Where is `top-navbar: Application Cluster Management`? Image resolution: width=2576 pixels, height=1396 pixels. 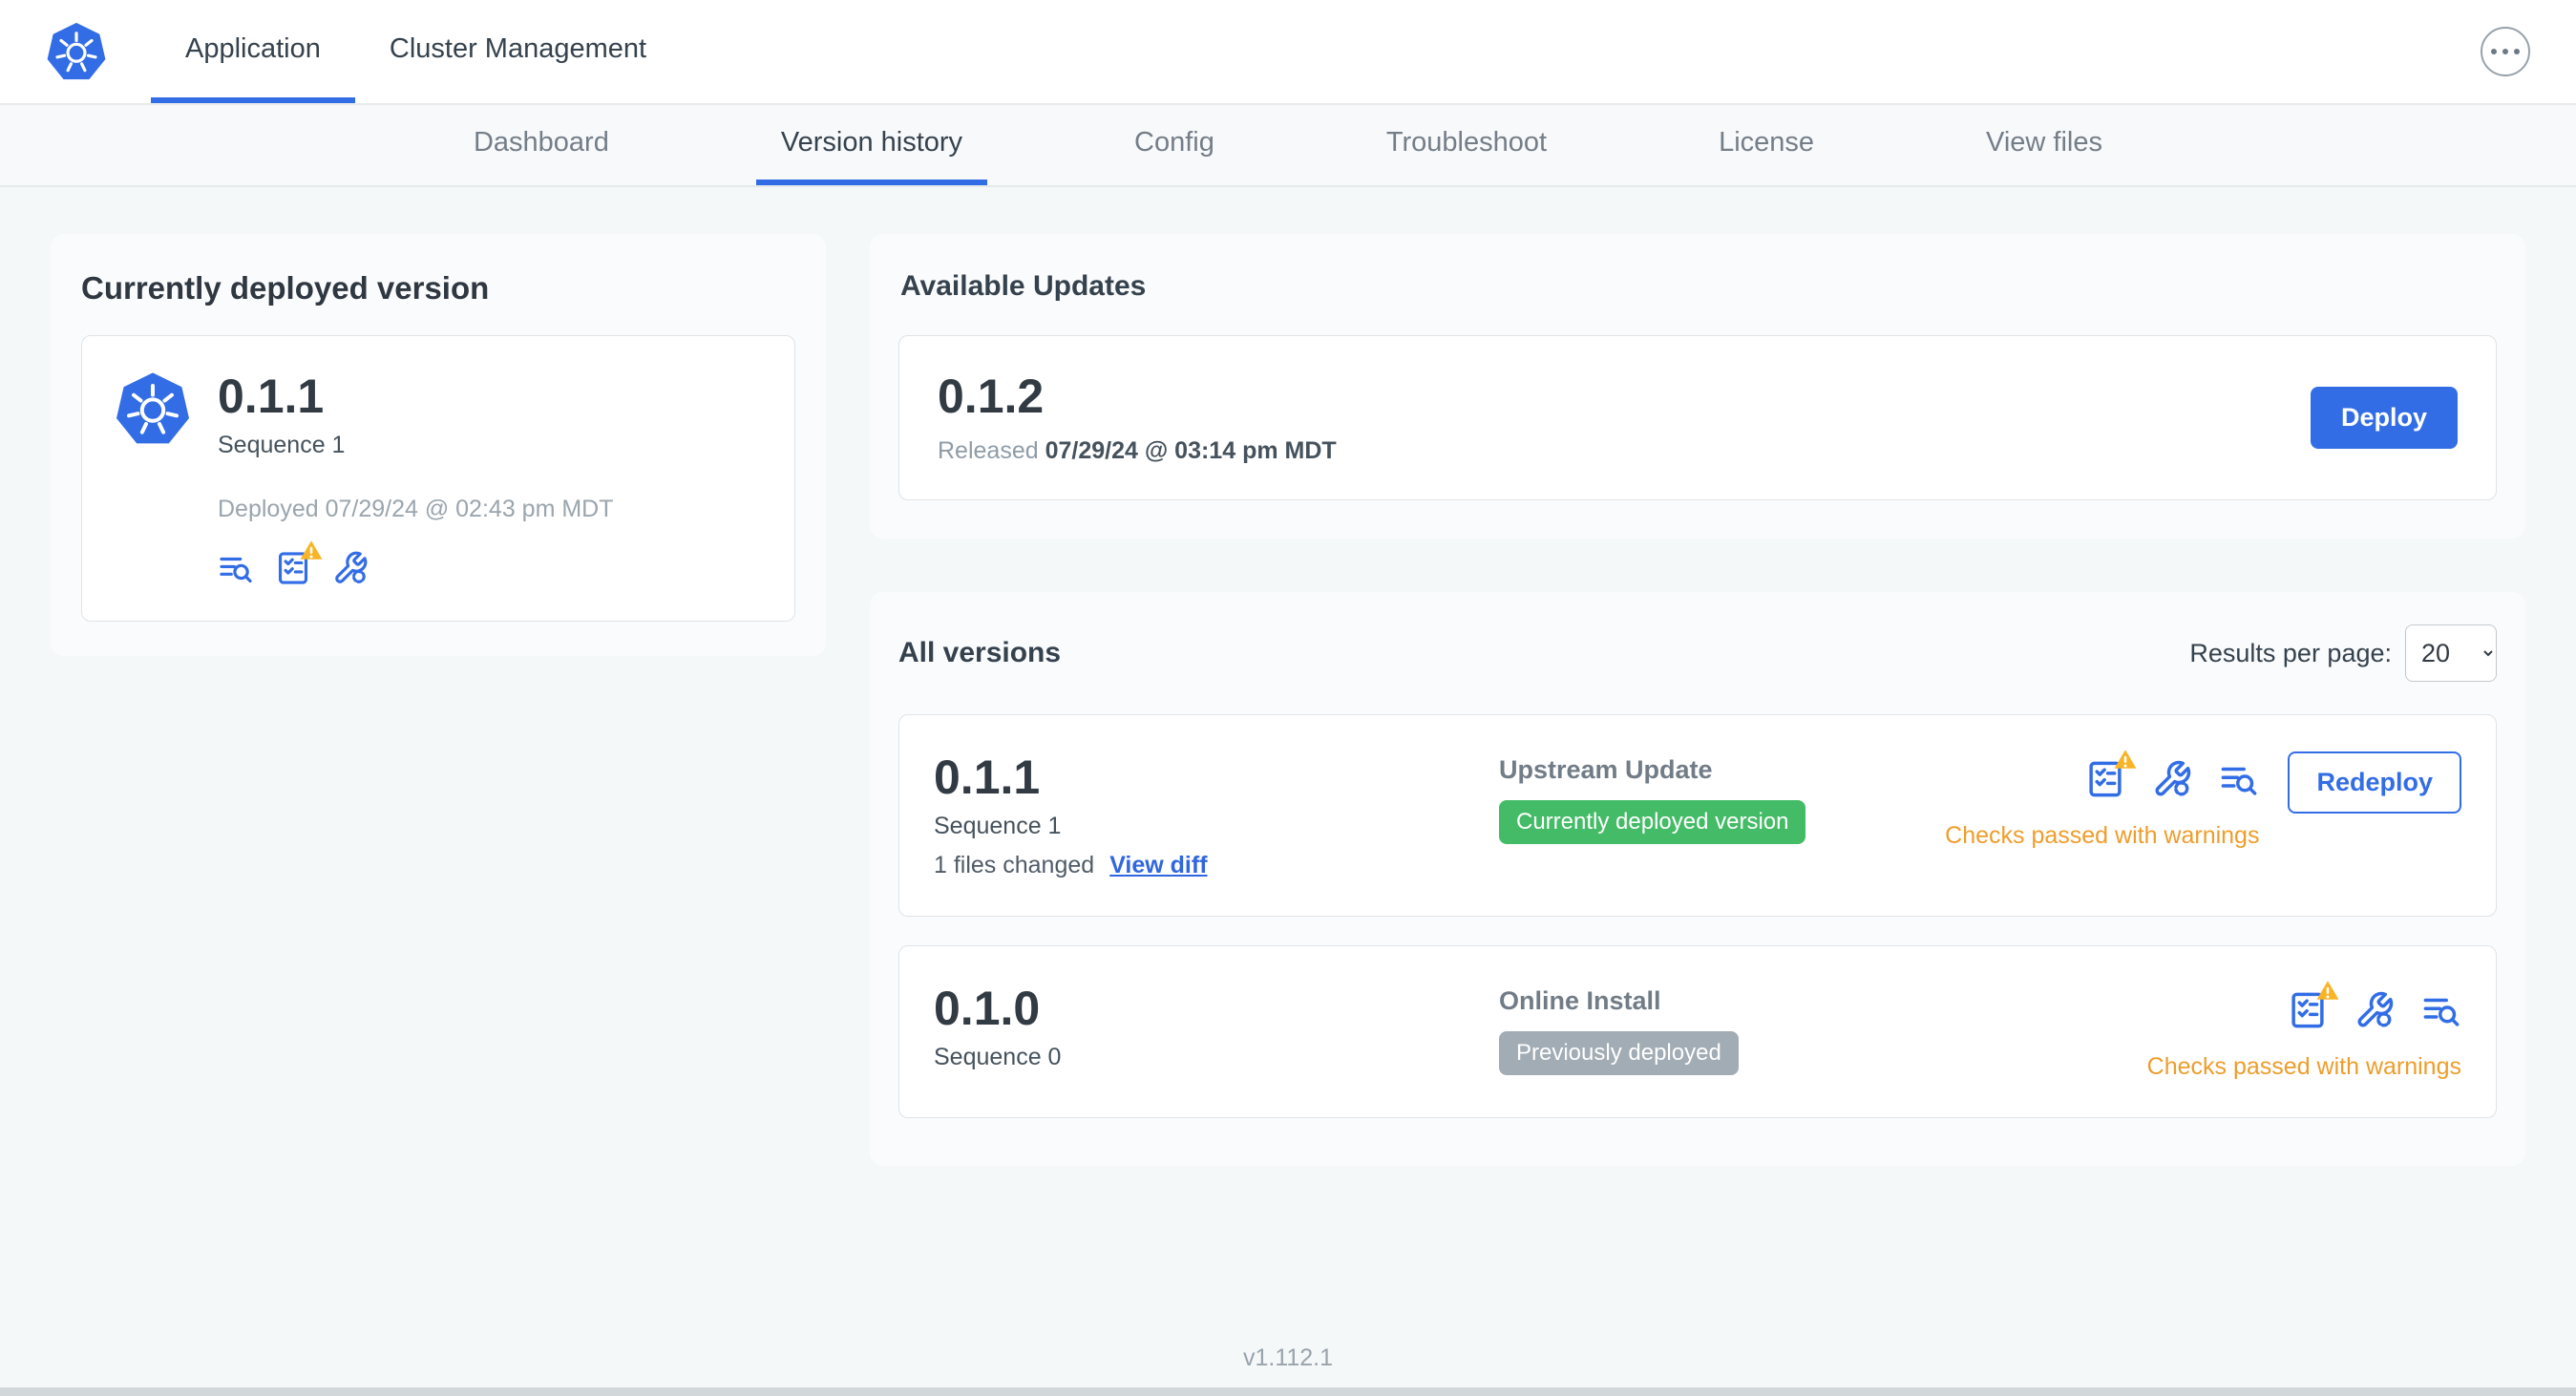 top-navbar: Application Cluster Management is located at coordinates (1288, 52).